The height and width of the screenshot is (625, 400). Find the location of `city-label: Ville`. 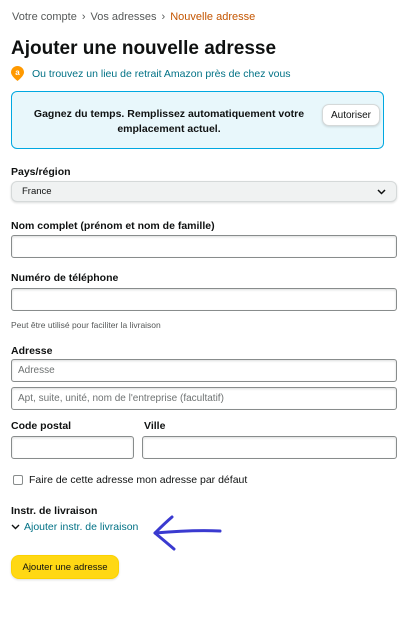

city-label: Ville is located at coordinates (155, 426).